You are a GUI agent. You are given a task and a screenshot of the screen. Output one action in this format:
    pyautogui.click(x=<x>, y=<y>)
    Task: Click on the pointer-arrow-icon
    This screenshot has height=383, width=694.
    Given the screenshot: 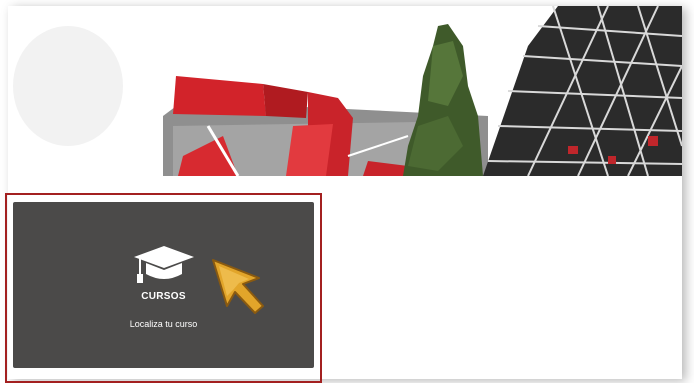 What is the action you would take?
    pyautogui.click(x=239, y=288)
    